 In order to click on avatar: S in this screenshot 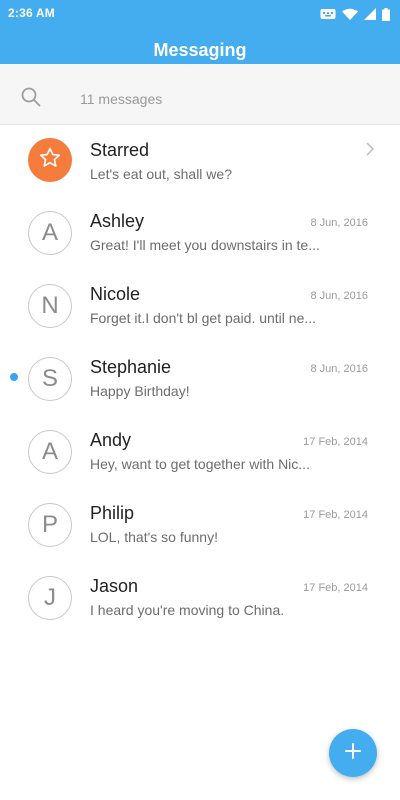, I will do `click(50, 379)`.